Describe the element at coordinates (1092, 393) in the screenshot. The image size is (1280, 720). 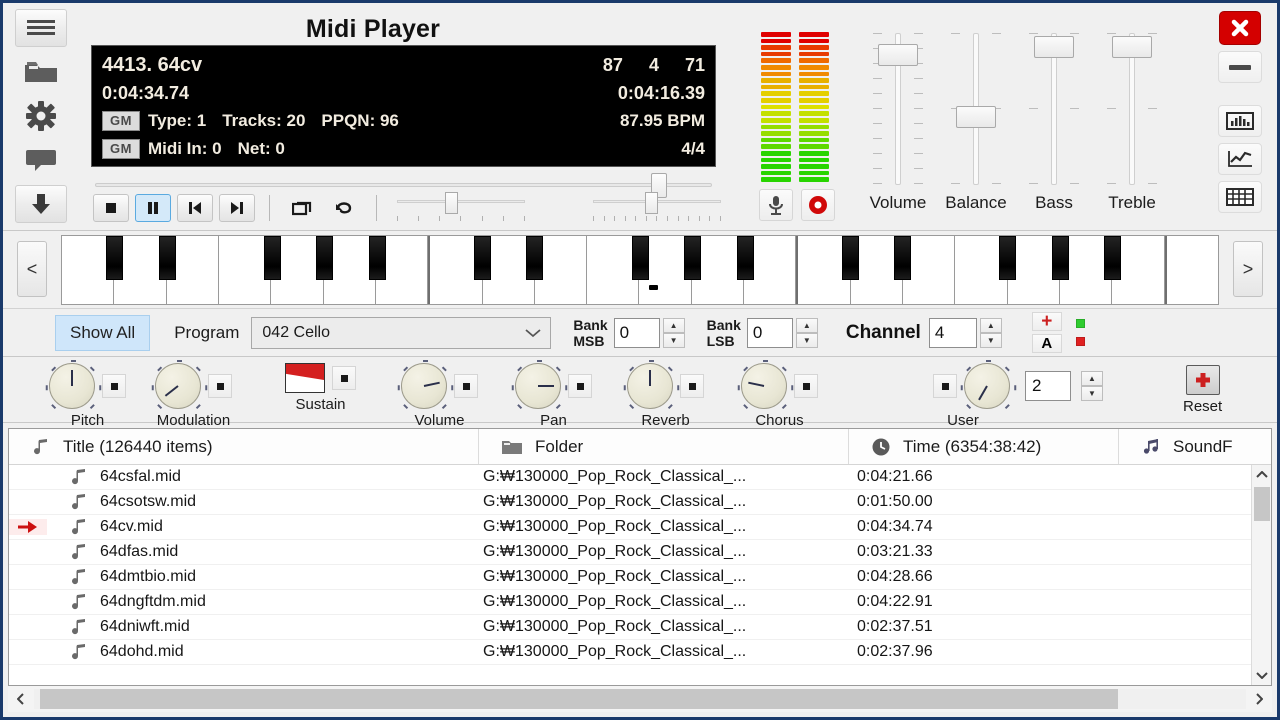
I see `user-down-button: ▼` at that location.